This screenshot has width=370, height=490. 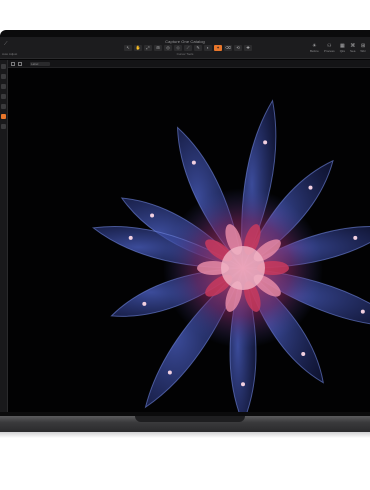 I want to click on cursor-tool-3: ⊞, so click(x=158, y=48).